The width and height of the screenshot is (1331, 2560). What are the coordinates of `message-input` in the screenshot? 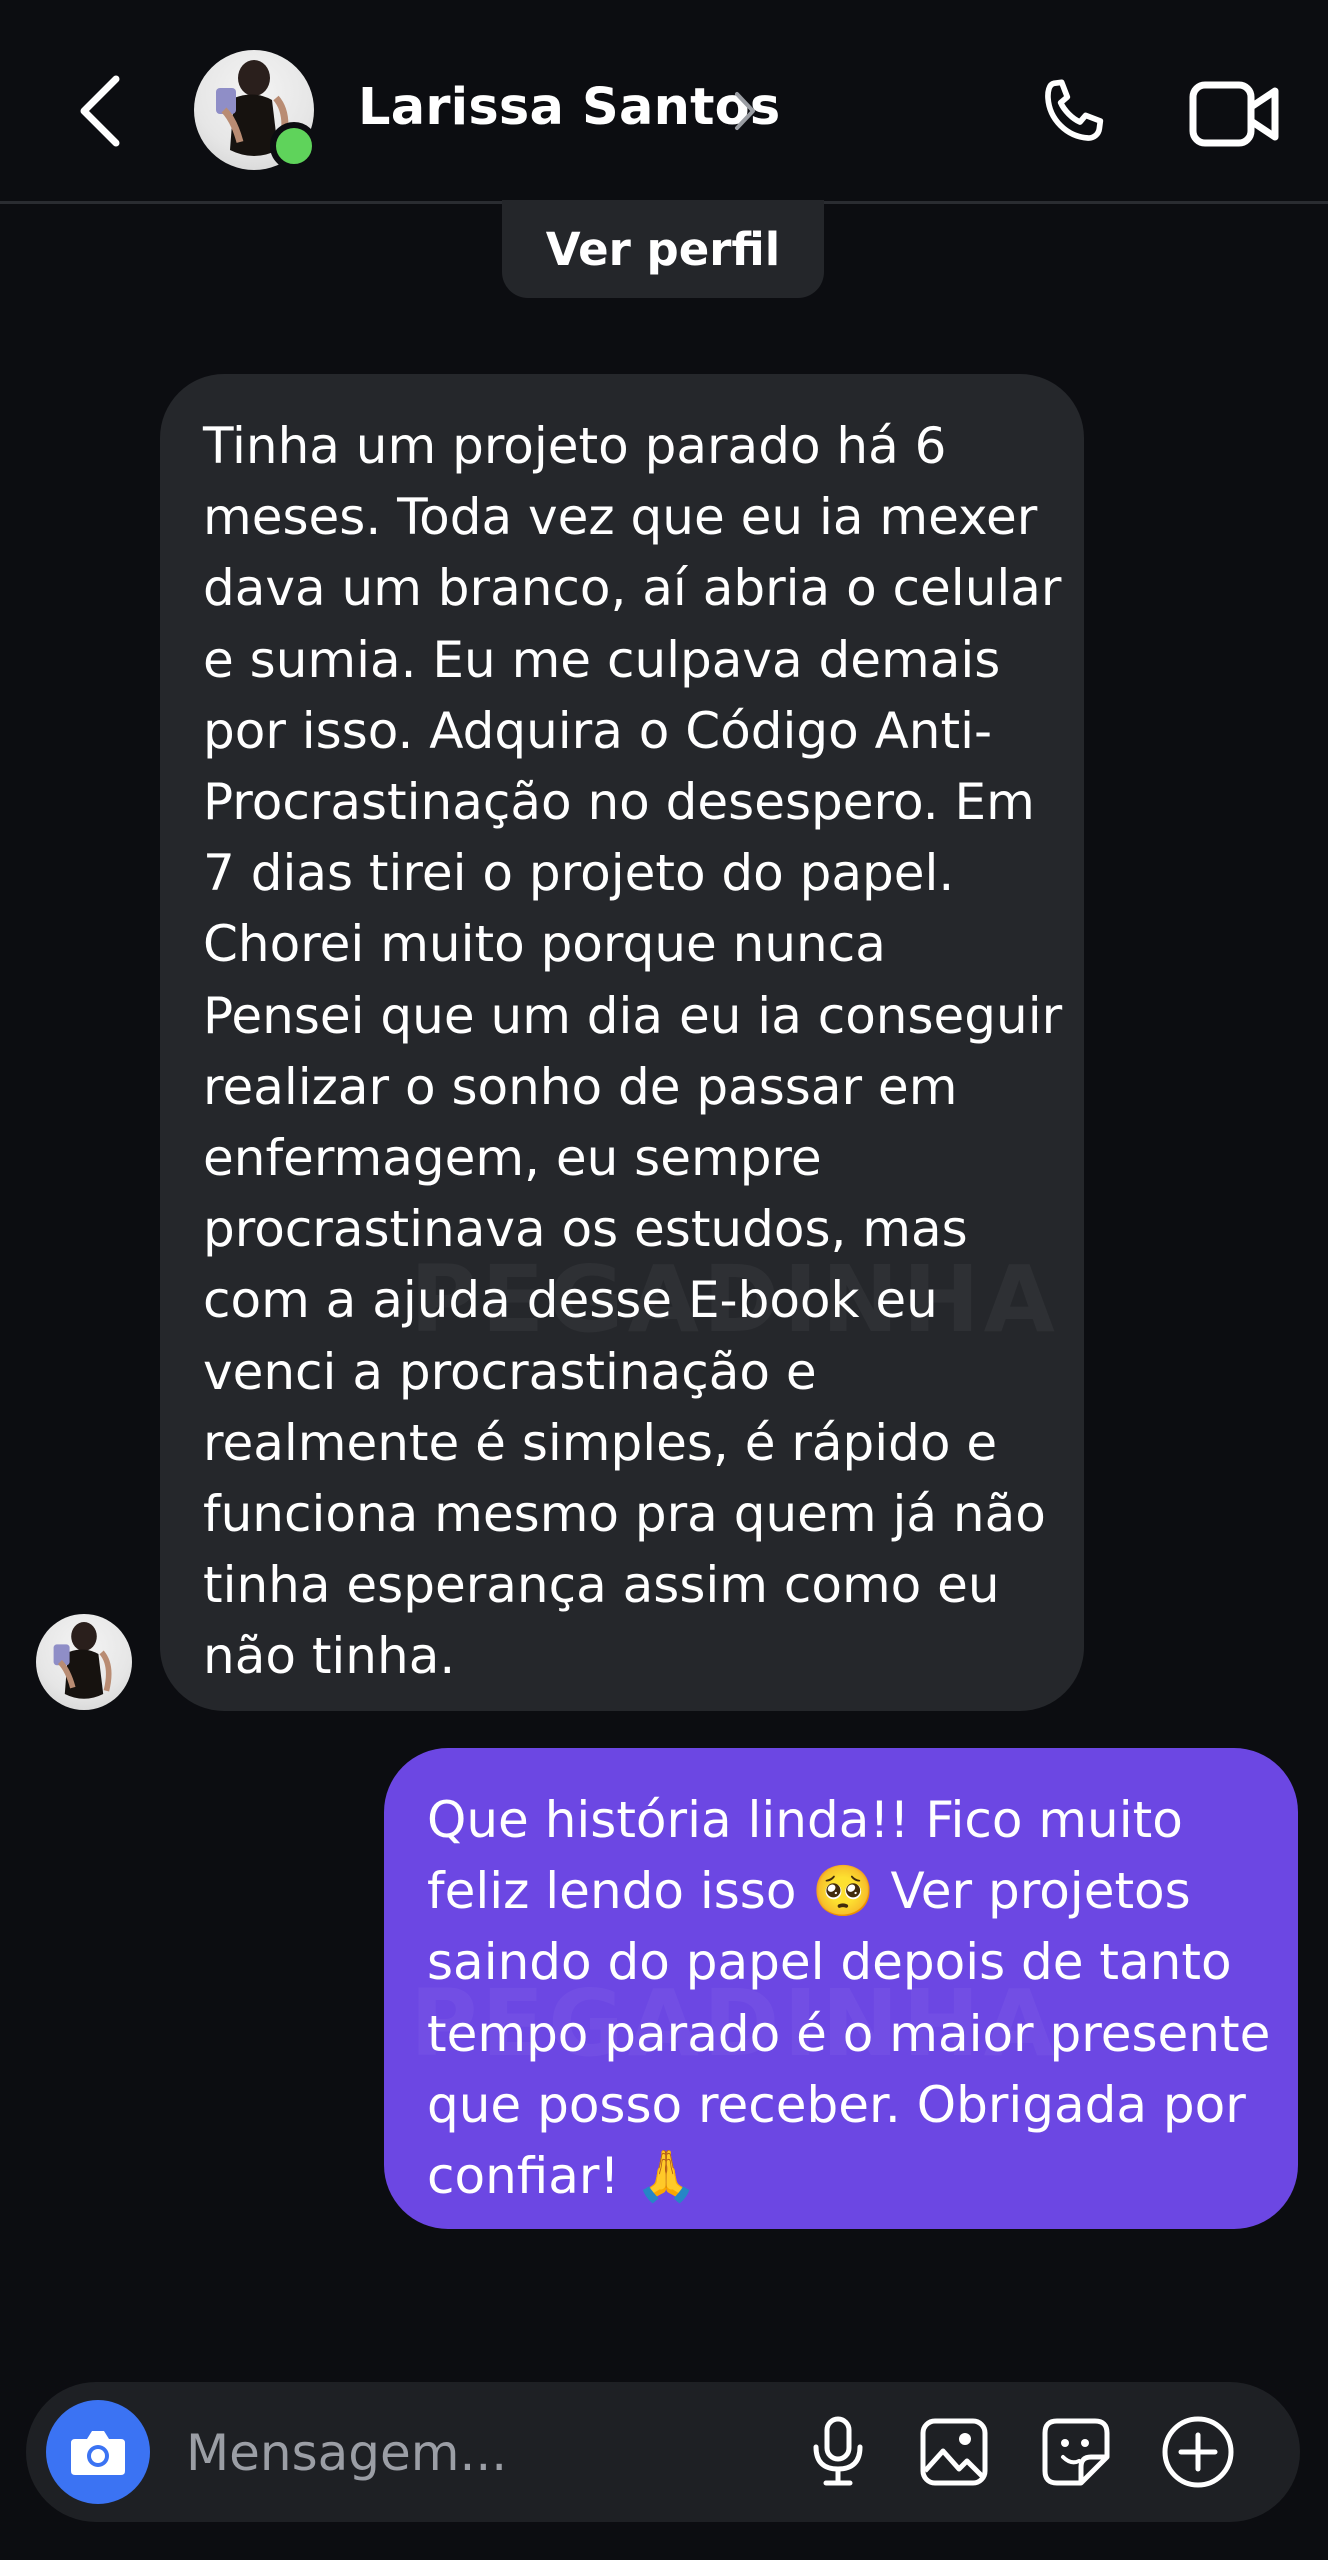 It's located at (496, 2453).